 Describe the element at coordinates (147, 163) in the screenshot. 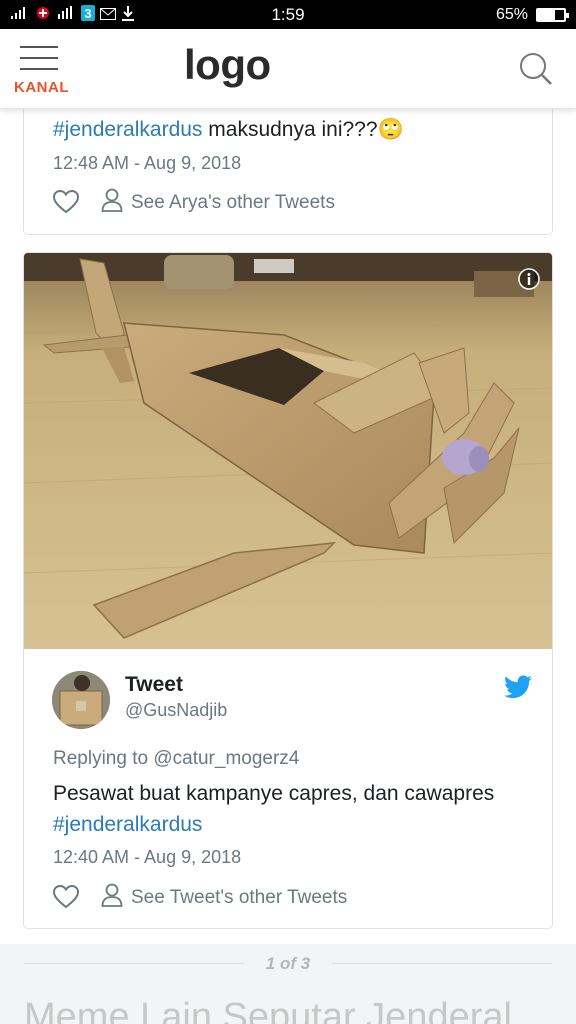

I see `tweet-timestamp: 12:48 AM - Aug 9, 2018` at that location.